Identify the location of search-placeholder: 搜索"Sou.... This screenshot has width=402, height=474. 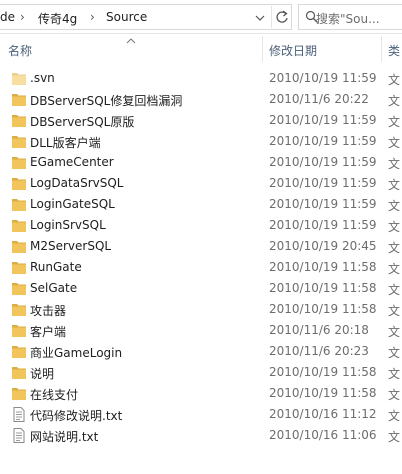
(348, 19).